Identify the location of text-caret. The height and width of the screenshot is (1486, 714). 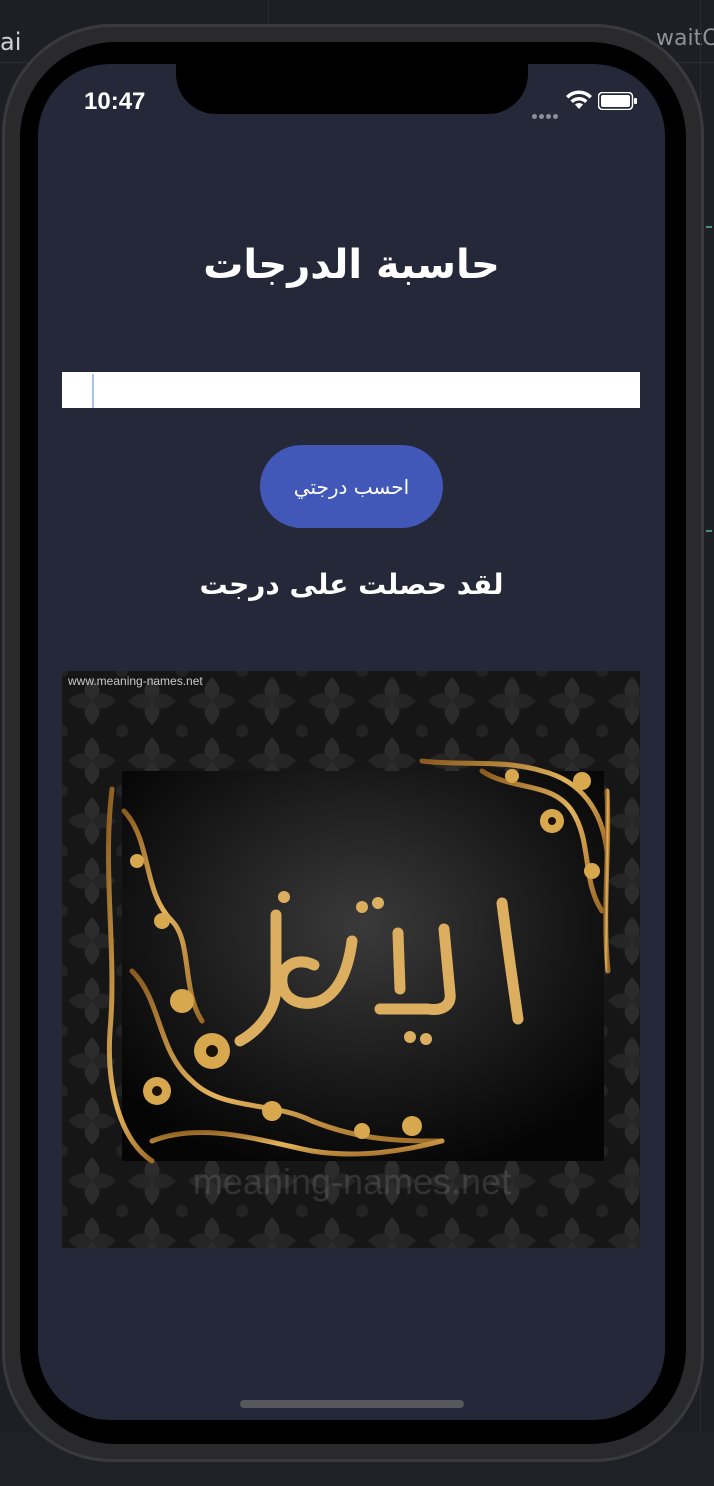
(93, 391).